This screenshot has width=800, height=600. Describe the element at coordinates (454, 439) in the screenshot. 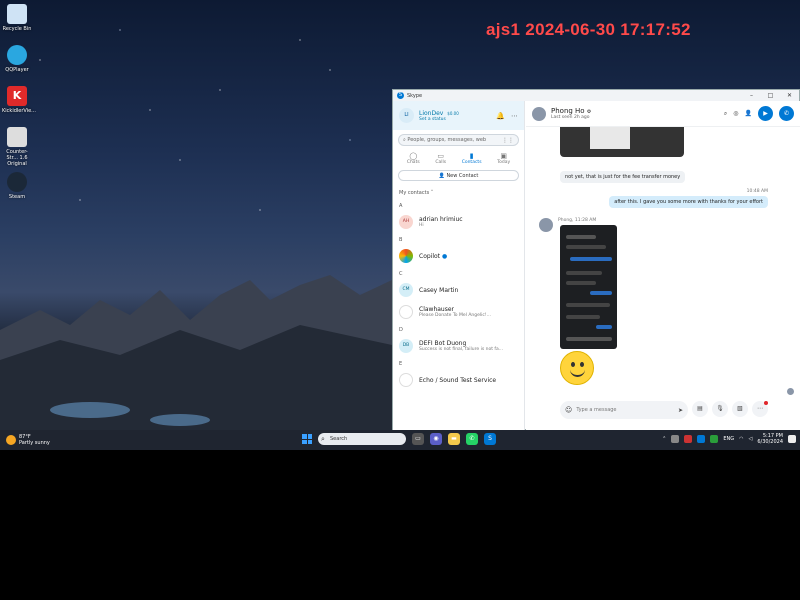

I see `file-explorer-icon: ▬` at that location.